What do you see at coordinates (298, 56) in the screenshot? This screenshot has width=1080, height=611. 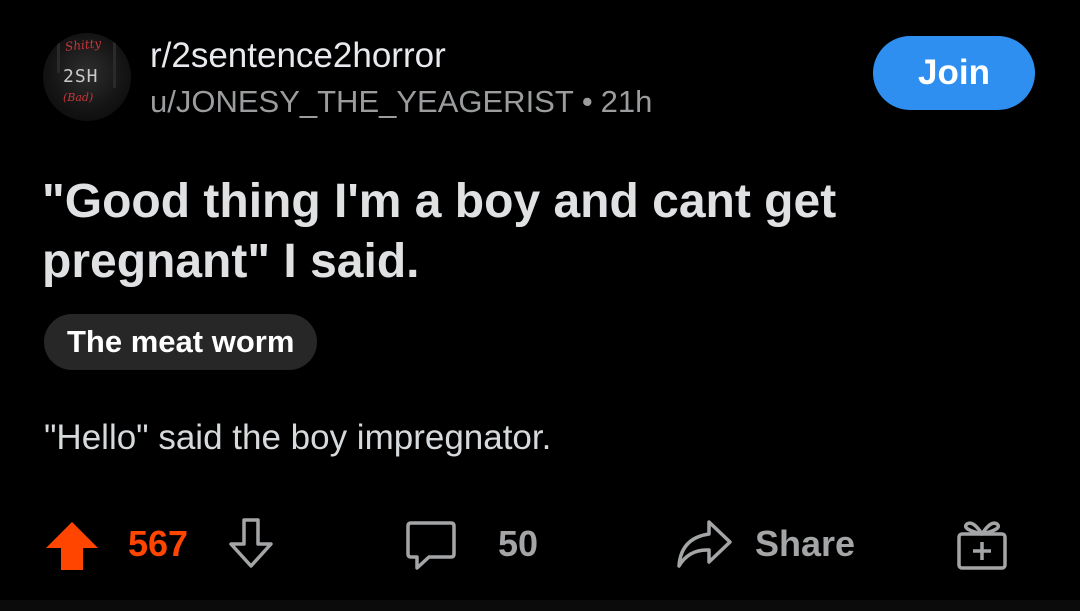 I see `subreddit-name: r/2sentence2horror` at bounding box center [298, 56].